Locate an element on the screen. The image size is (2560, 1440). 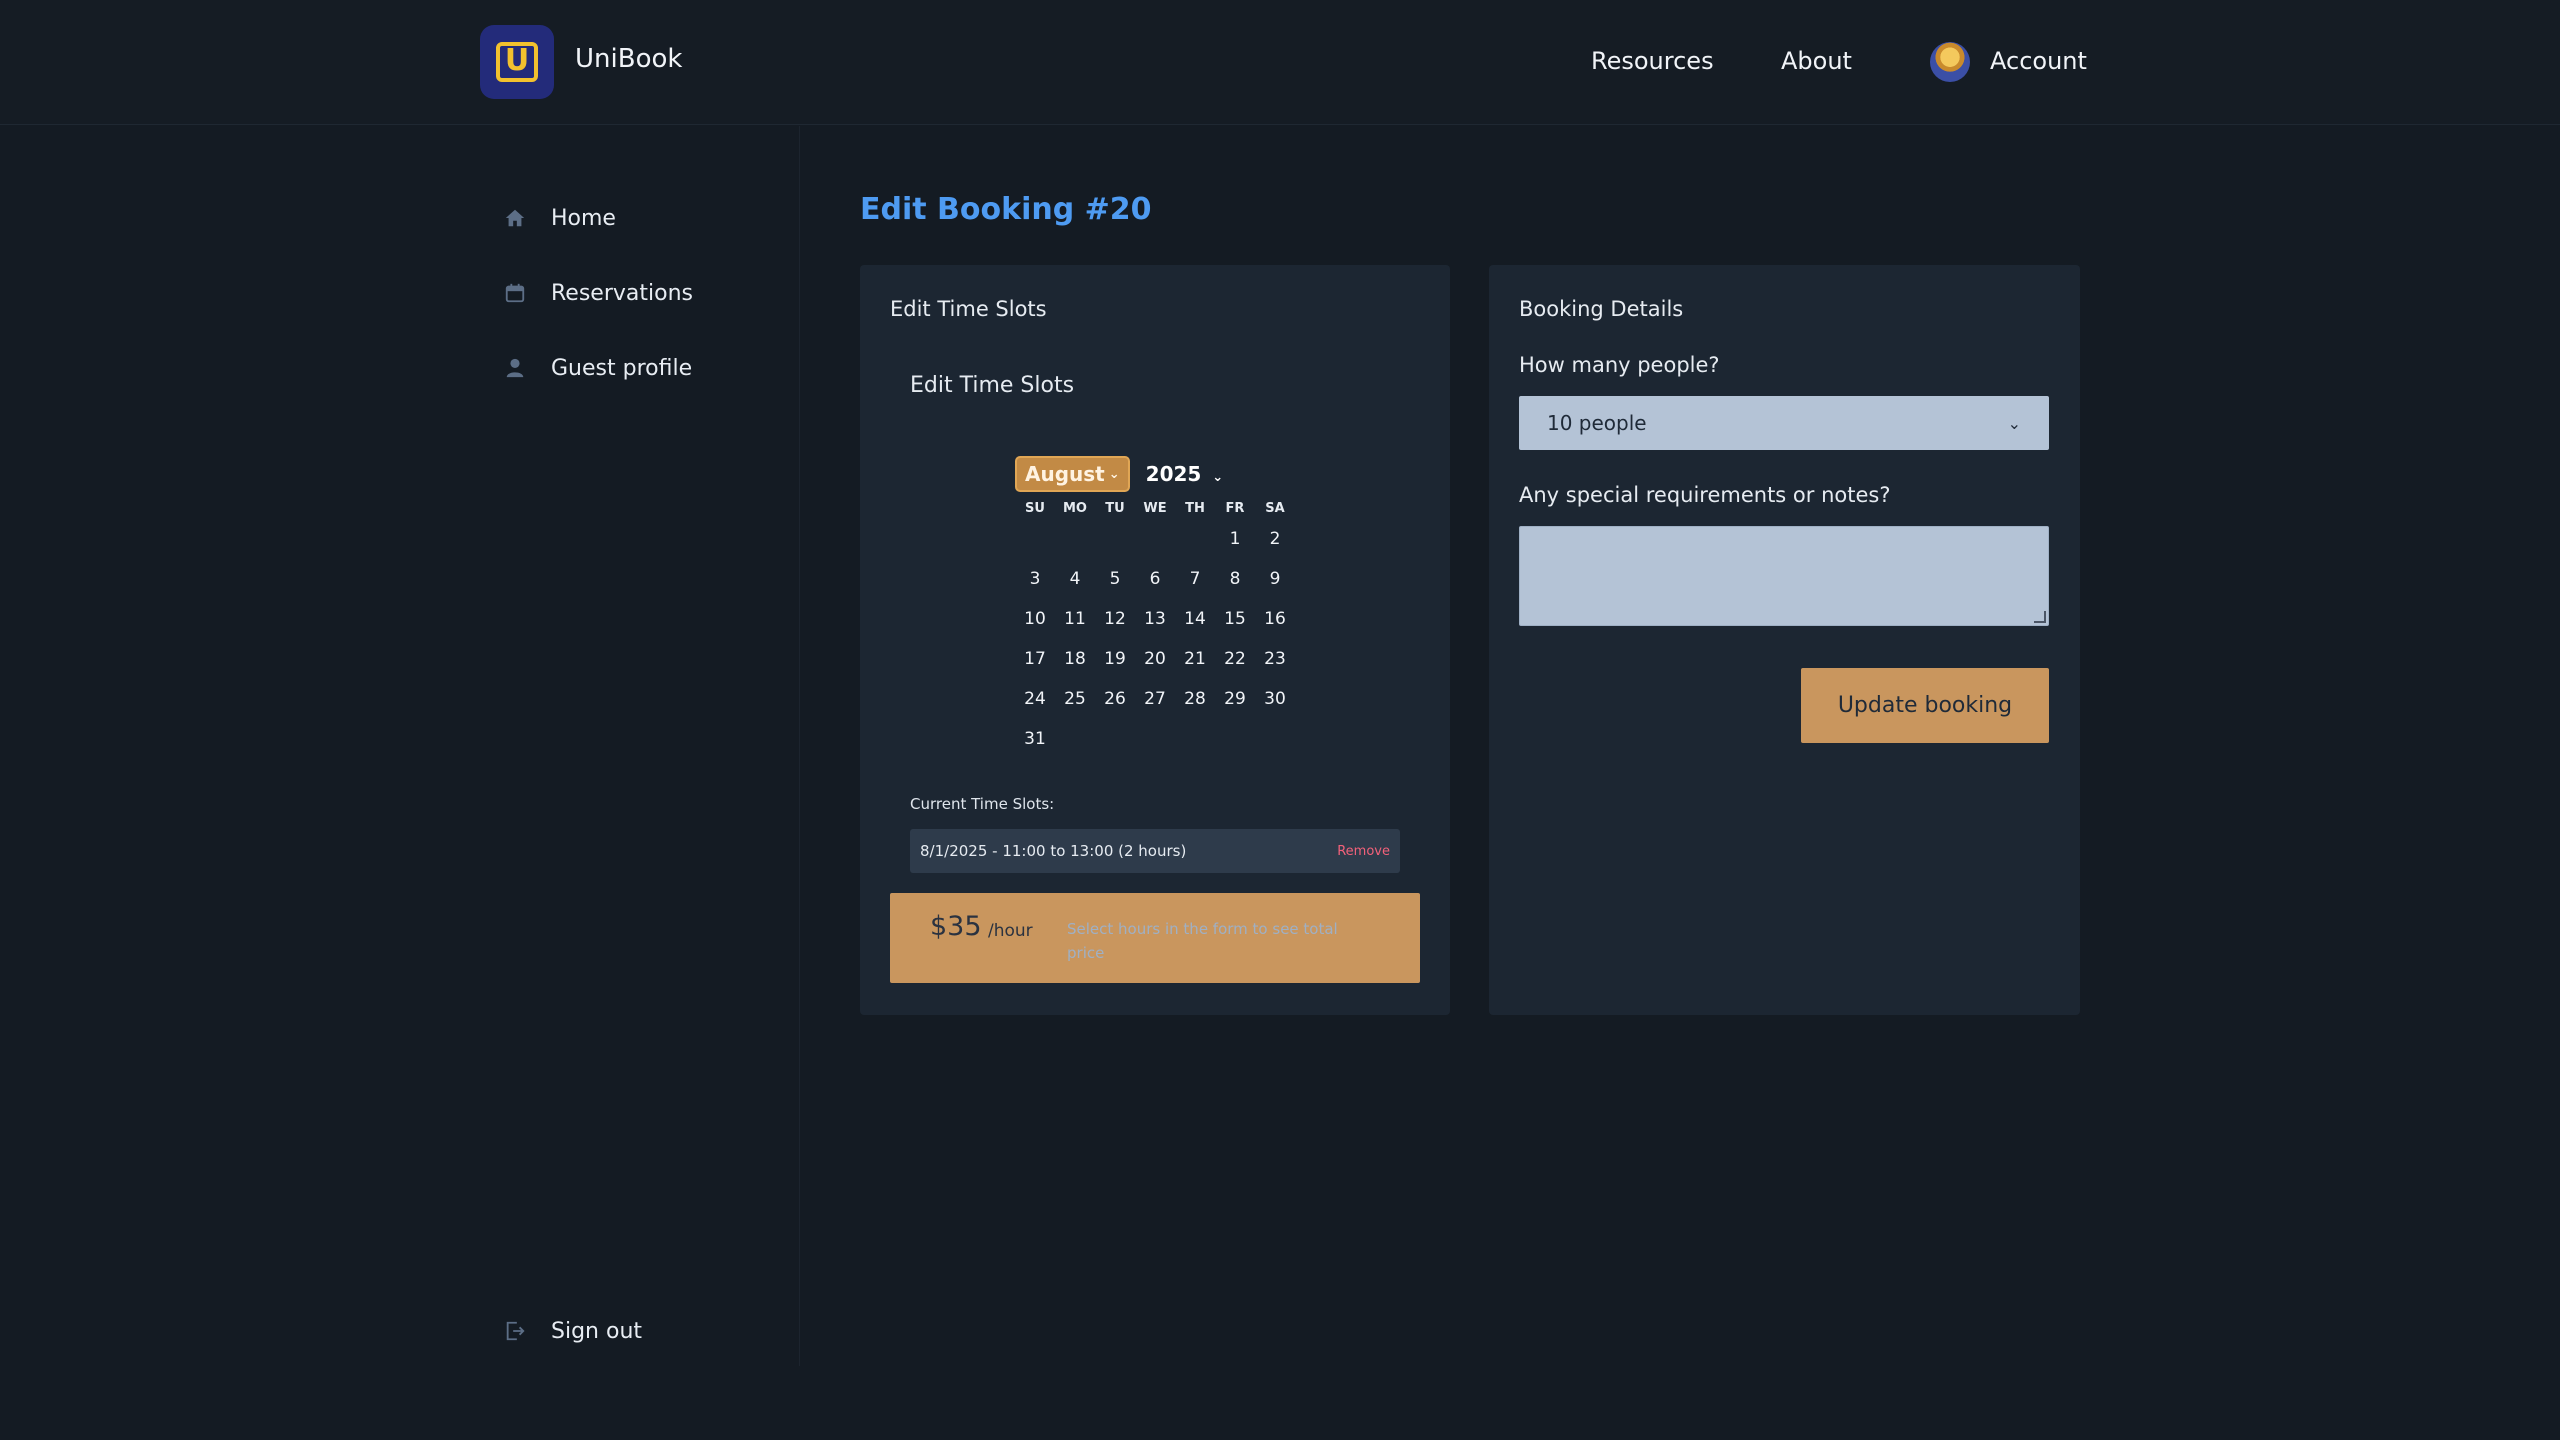
panel-heading: Booking Details is located at coordinates (1601, 309).